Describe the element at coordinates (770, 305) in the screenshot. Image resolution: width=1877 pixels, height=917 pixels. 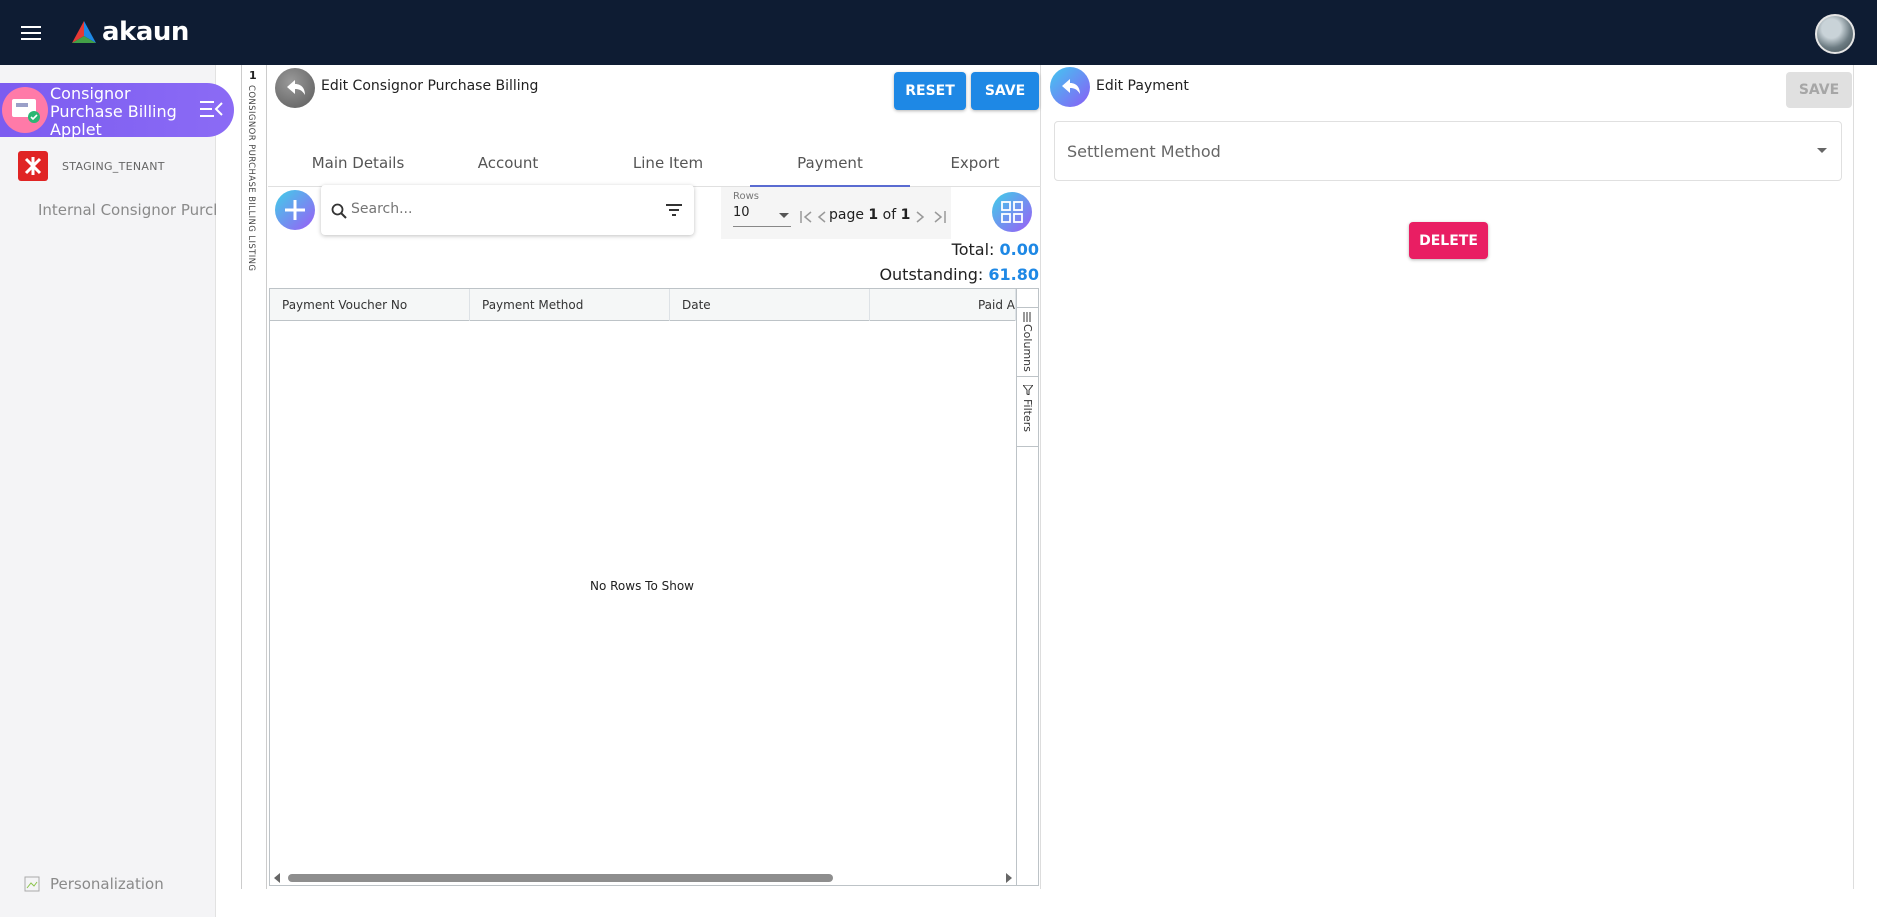
I see `column-header-date: Date` at that location.